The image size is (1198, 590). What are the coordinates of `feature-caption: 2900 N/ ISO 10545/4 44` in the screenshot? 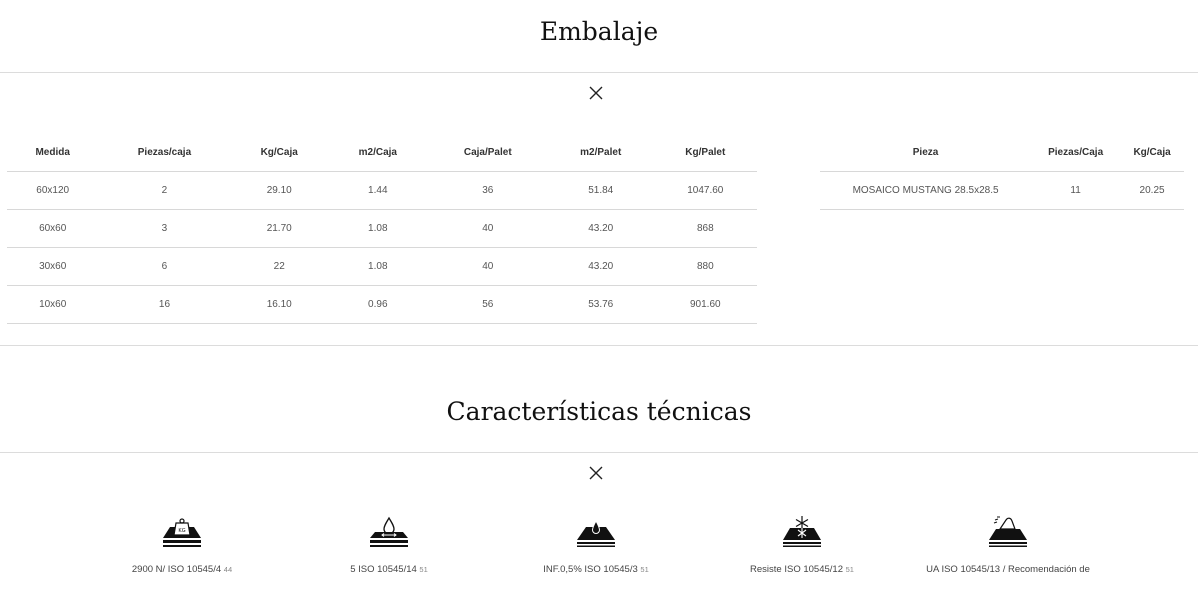 It's located at (182, 569).